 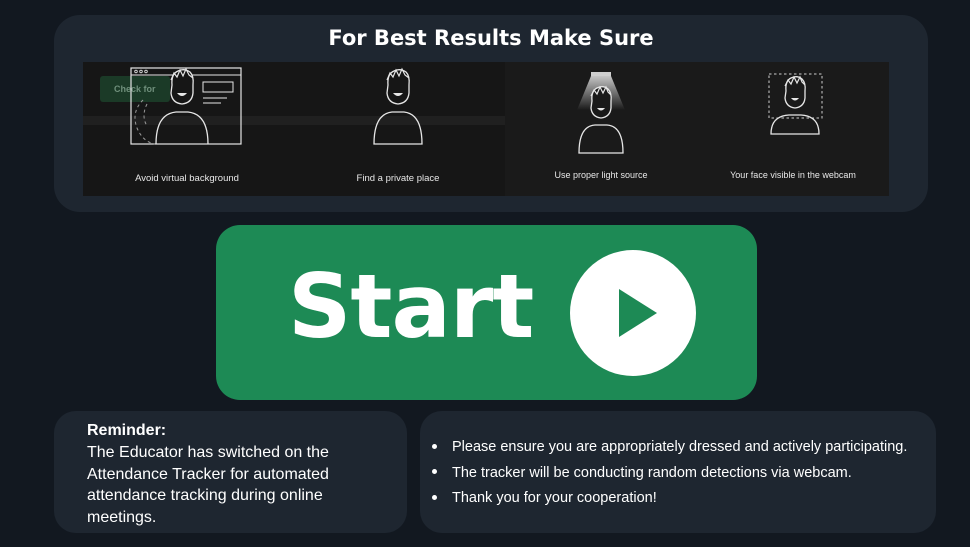 What do you see at coordinates (491, 38) in the screenshot?
I see `best-results-title: For Best Results Make Sure` at bounding box center [491, 38].